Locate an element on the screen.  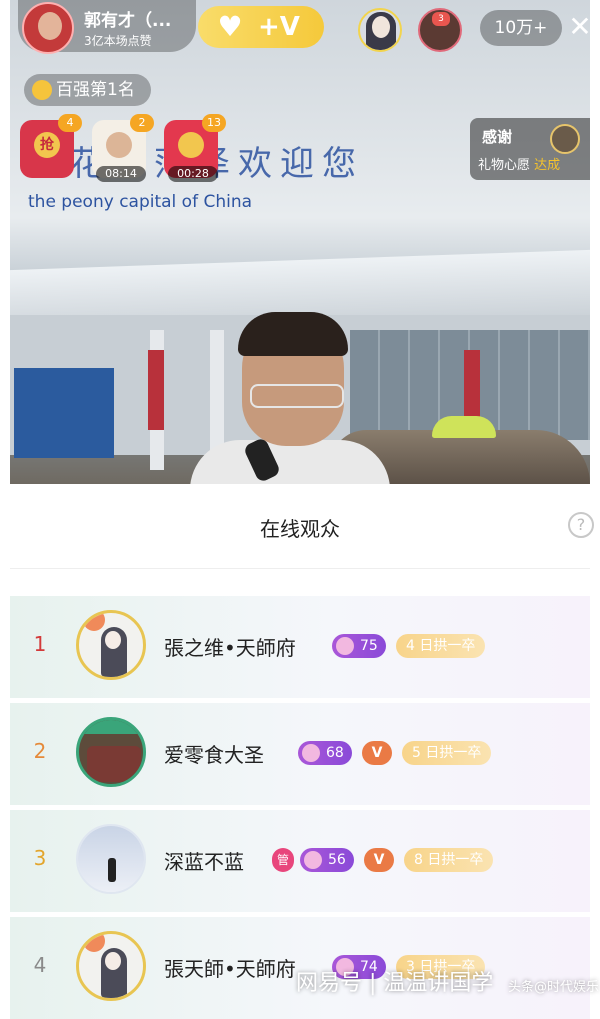
rank-number: 1 is located at coordinates (40, 644).